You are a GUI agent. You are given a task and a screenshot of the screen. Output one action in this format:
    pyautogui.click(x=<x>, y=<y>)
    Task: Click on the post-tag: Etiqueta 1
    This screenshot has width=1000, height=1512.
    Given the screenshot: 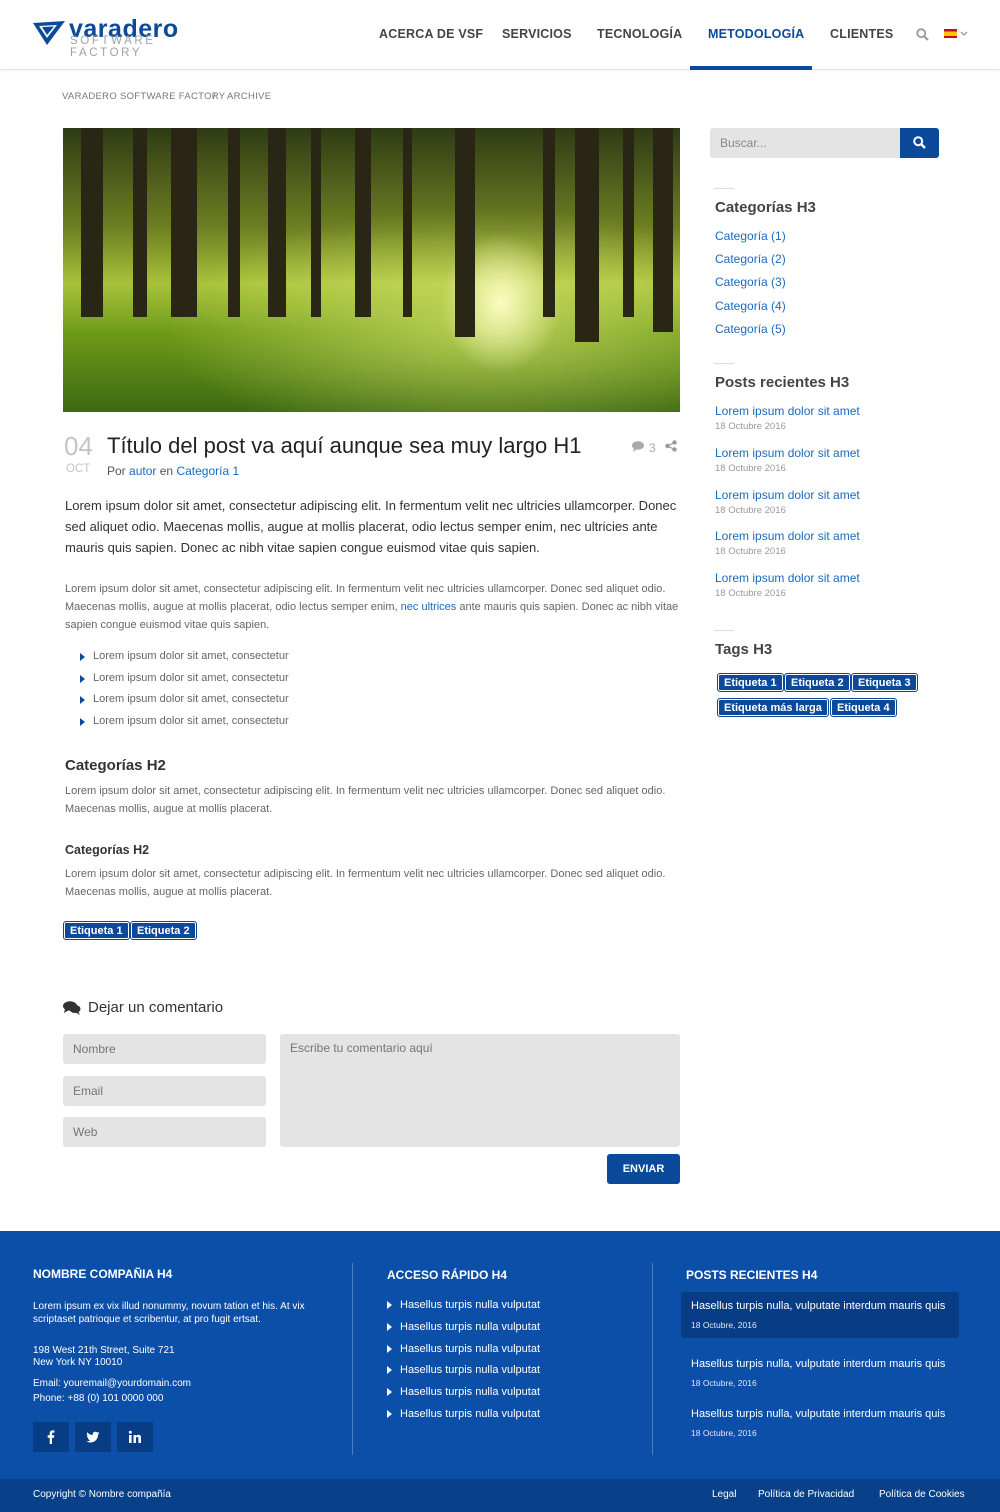 What is the action you would take?
    pyautogui.click(x=96, y=930)
    